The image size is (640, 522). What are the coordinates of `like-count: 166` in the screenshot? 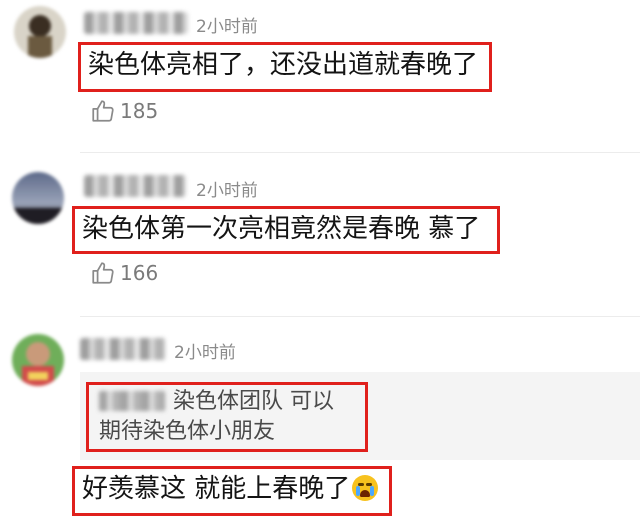 It's located at (139, 273).